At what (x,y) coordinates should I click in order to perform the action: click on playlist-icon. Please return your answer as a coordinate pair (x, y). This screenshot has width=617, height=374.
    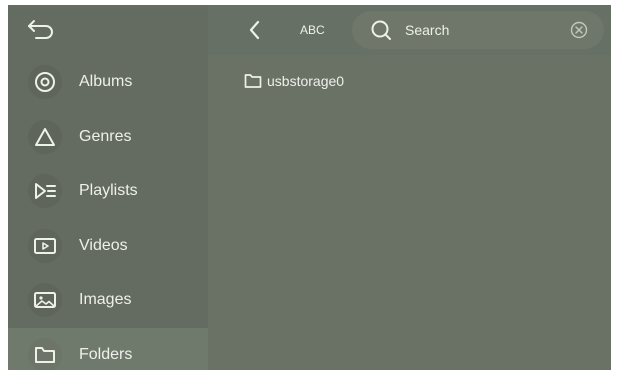
    Looking at the image, I should click on (45, 191).